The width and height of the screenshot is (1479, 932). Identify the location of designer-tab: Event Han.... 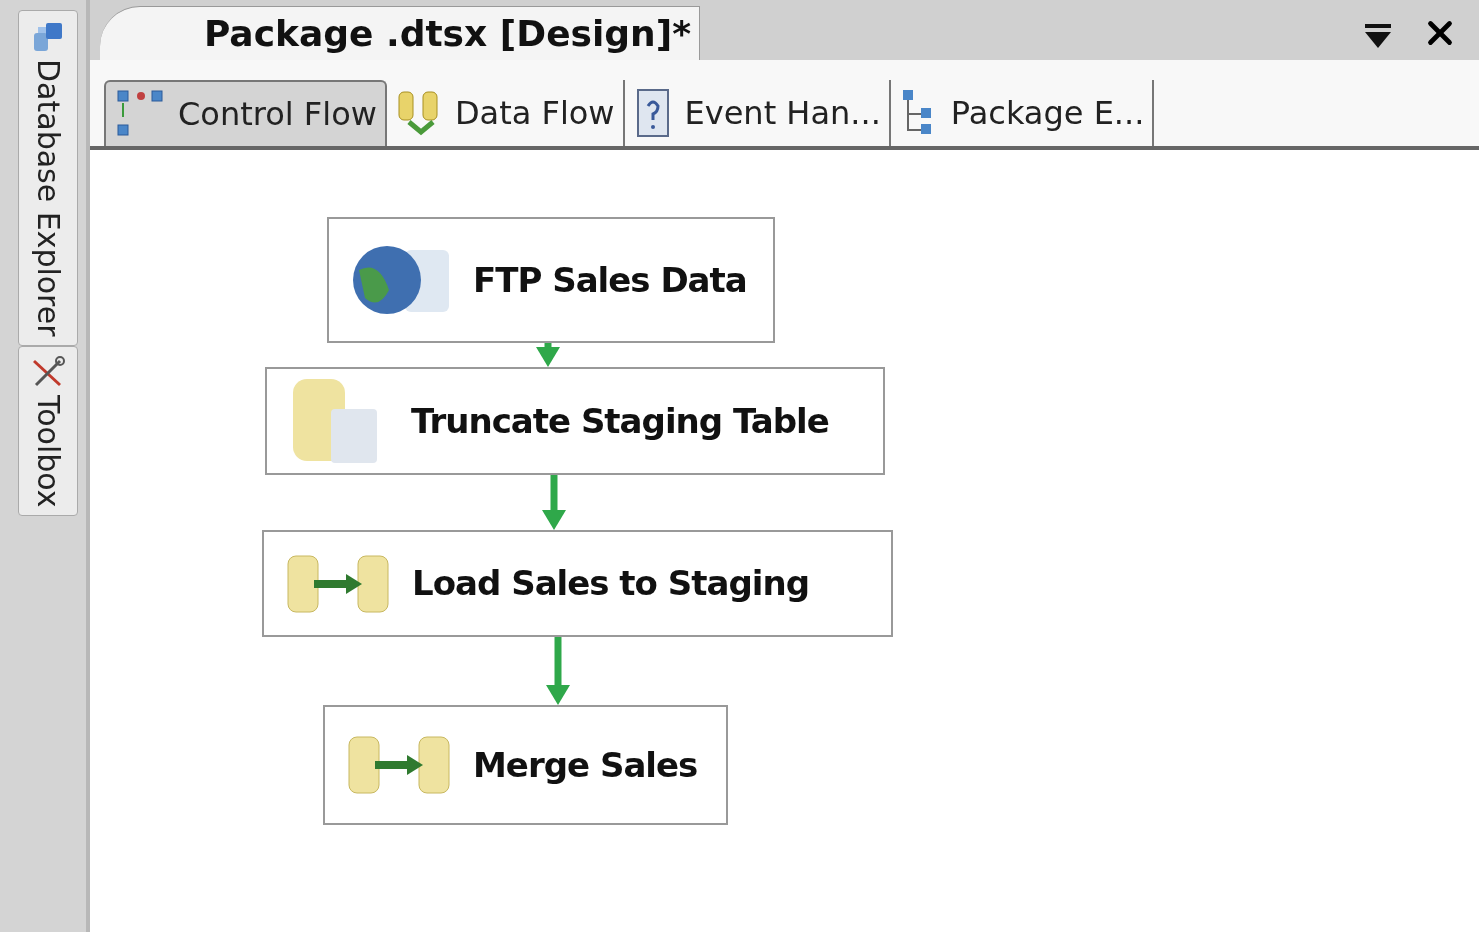
(757, 113).